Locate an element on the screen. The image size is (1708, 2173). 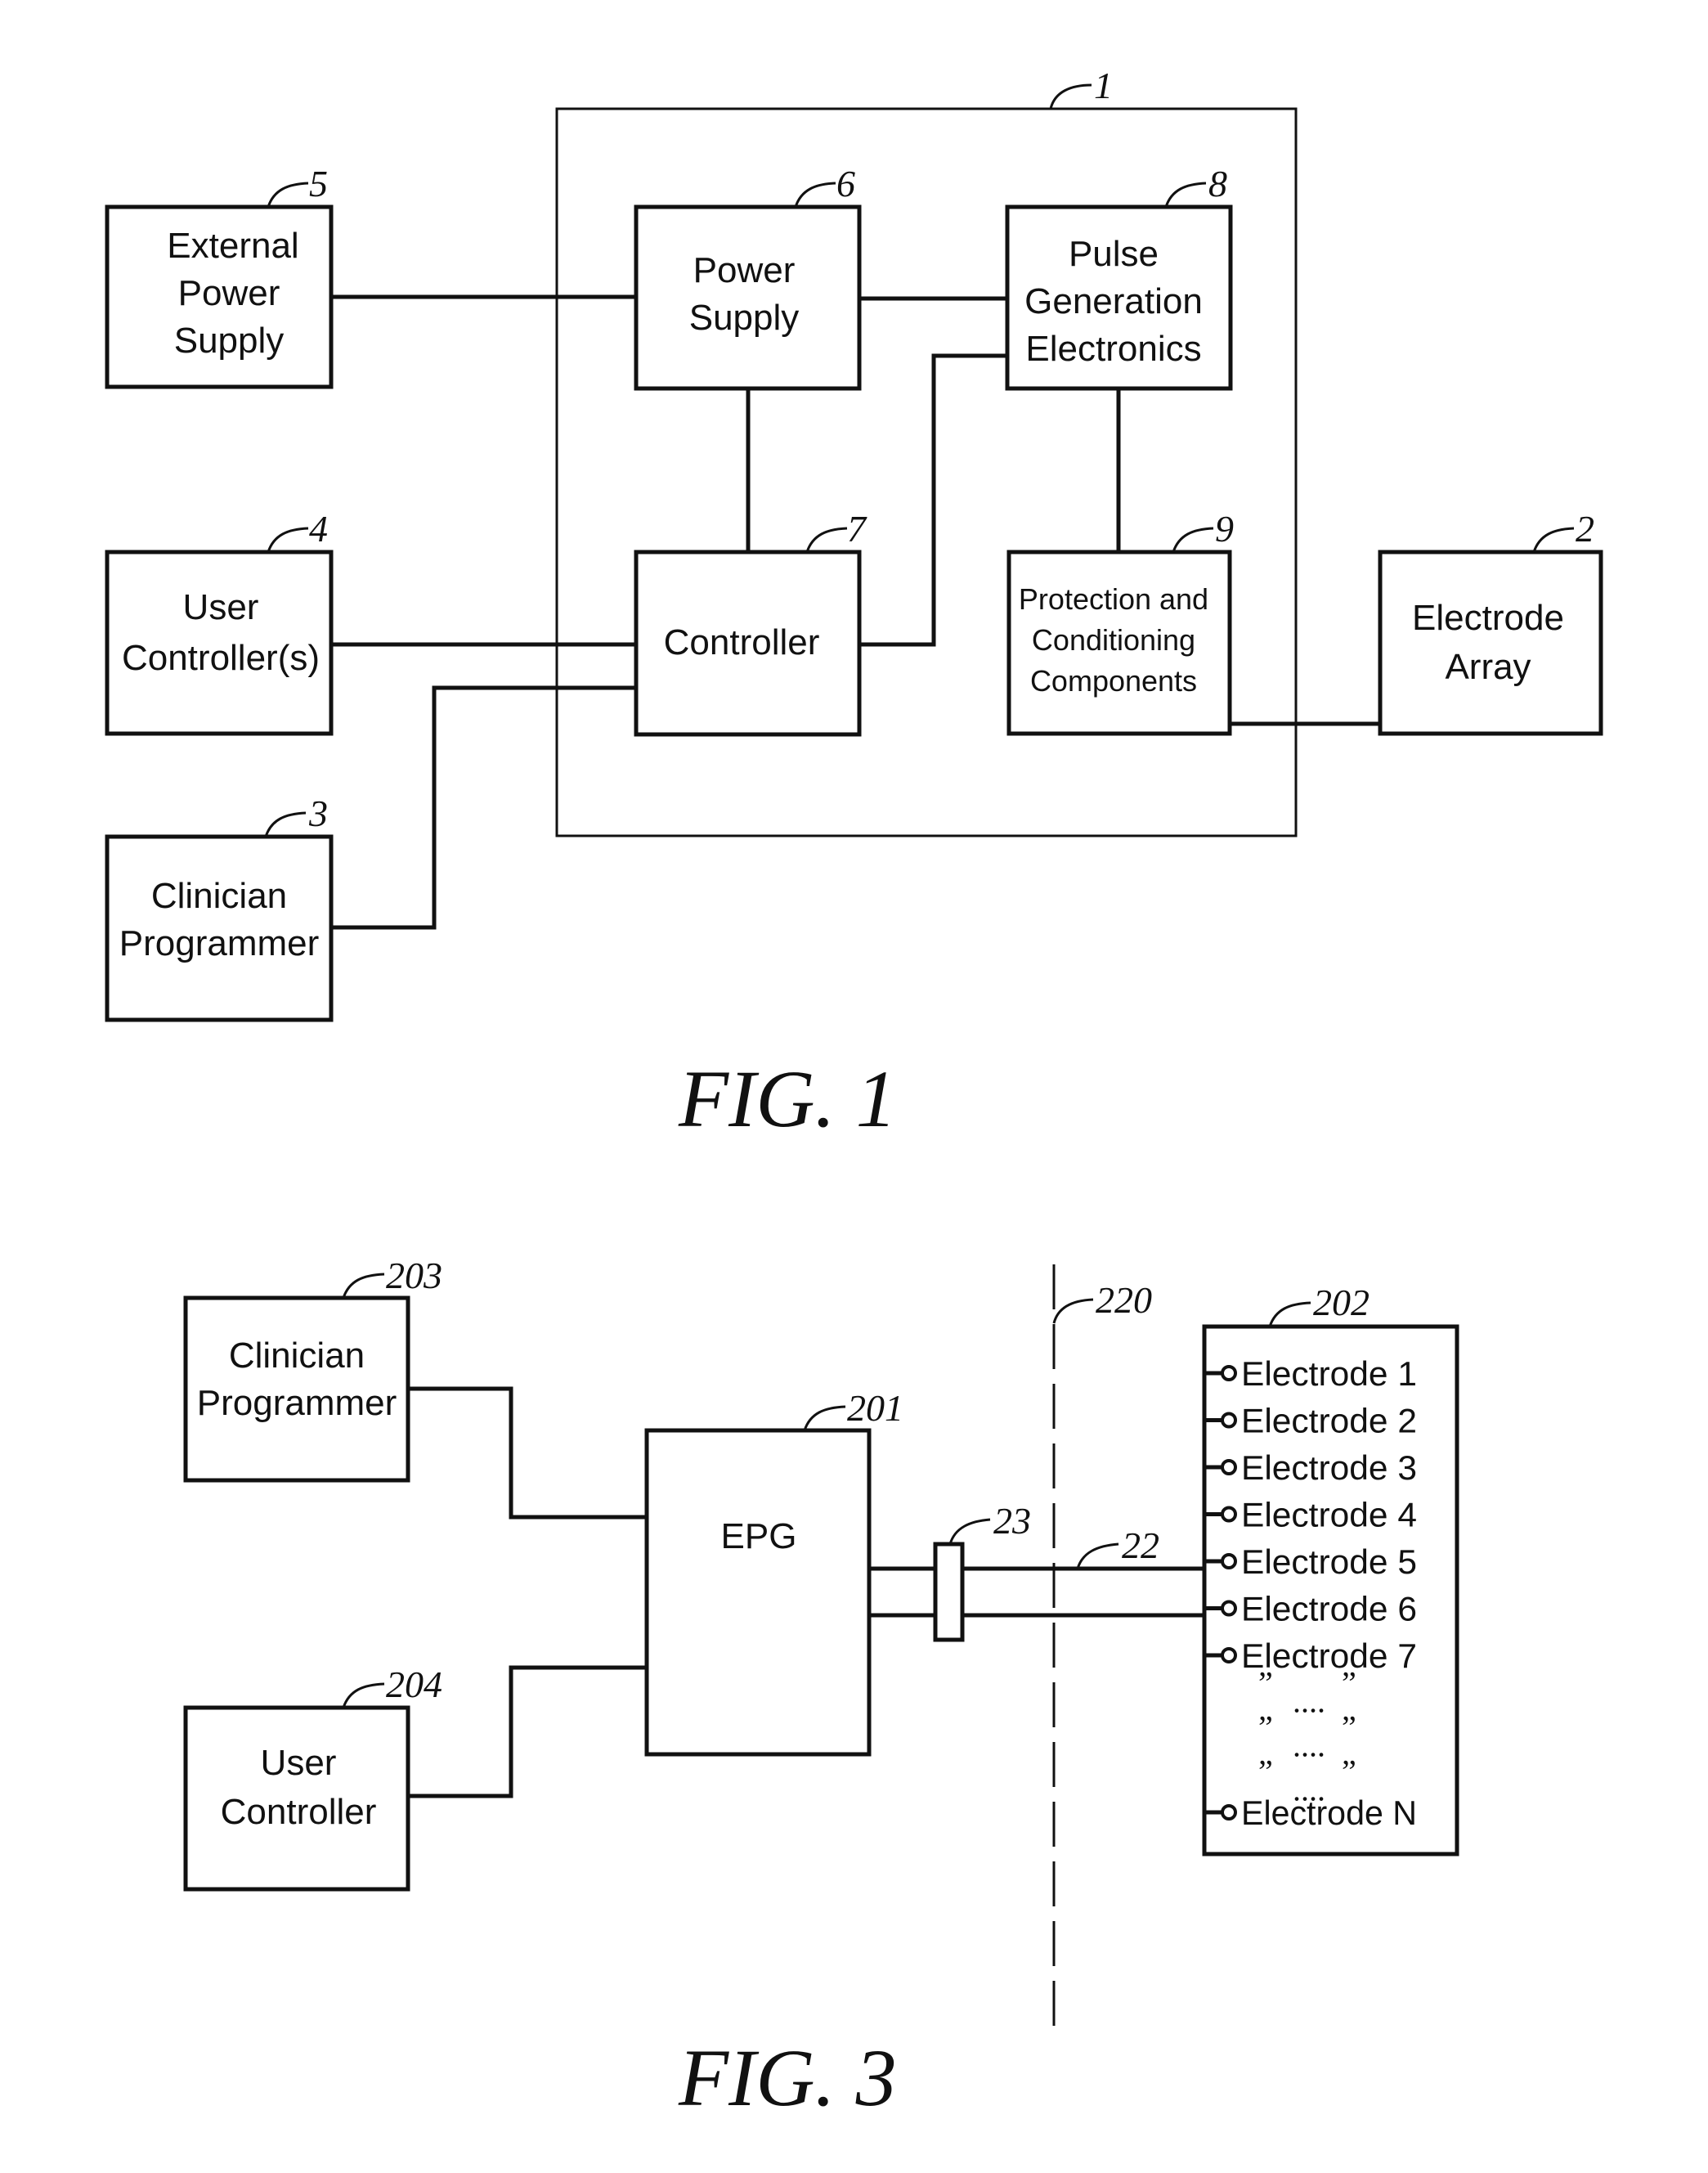
block-label: EPG is located at coordinates (759, 1536).